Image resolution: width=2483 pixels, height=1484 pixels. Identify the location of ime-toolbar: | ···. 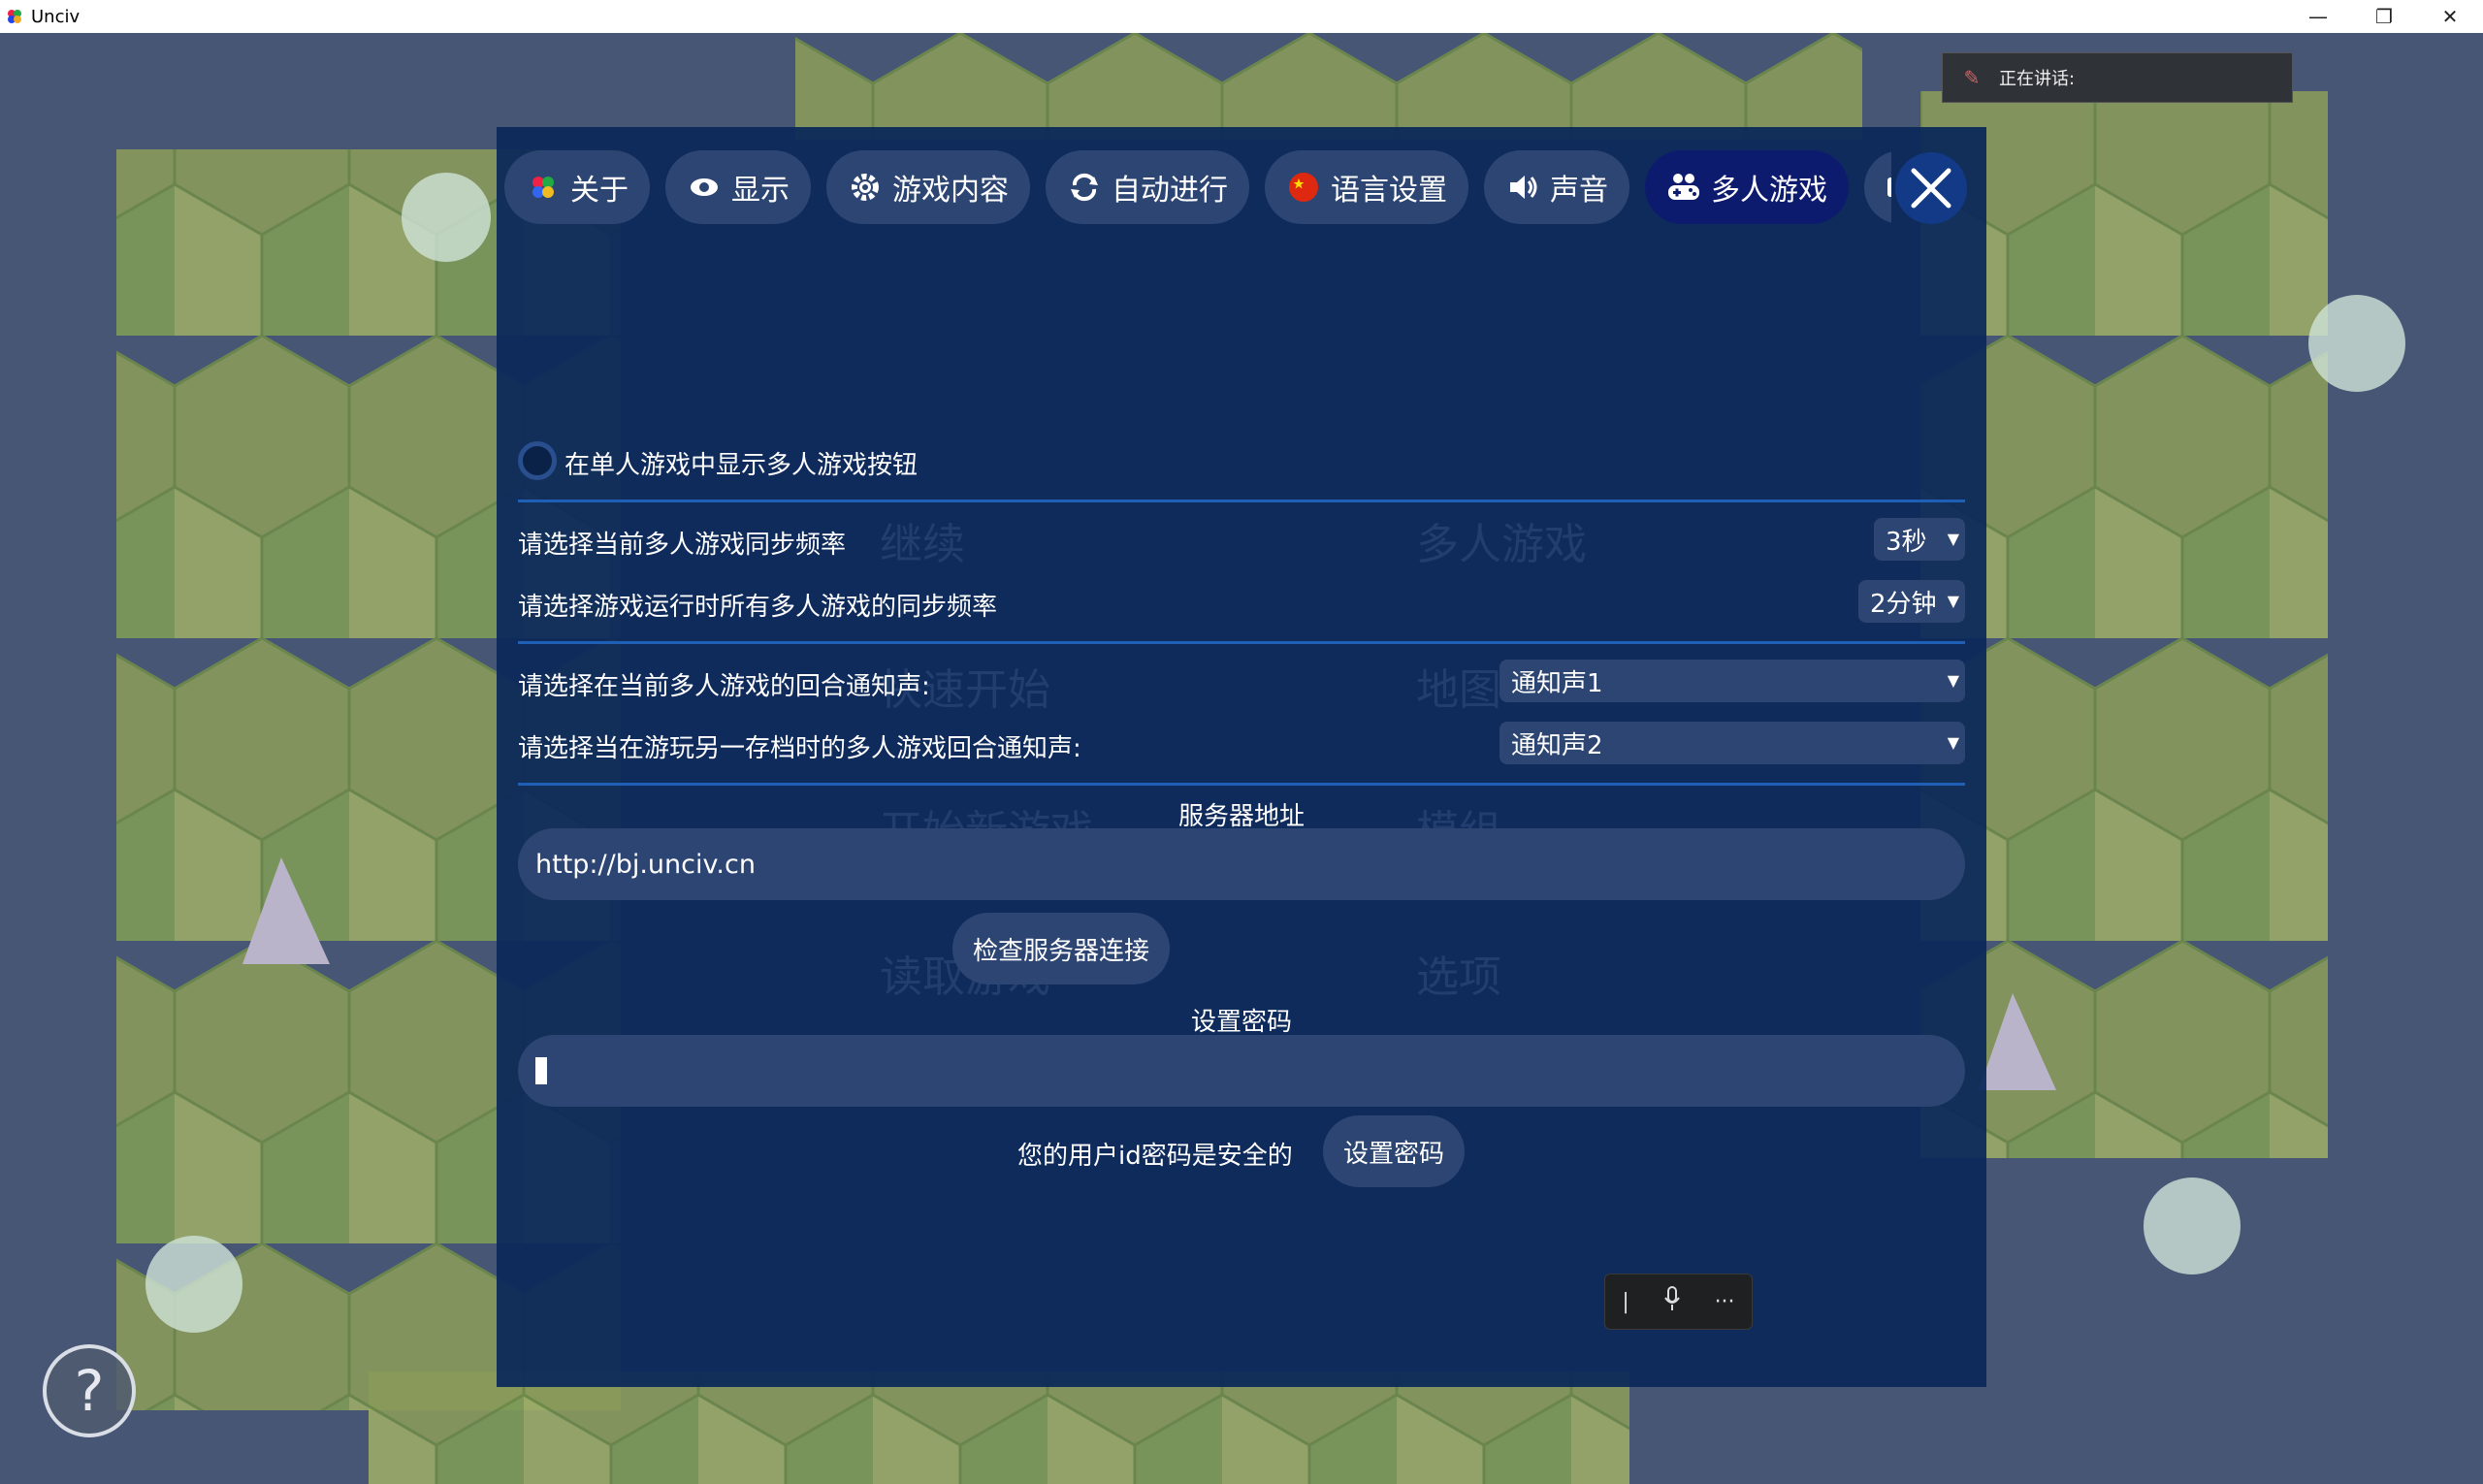
(1679, 1302).